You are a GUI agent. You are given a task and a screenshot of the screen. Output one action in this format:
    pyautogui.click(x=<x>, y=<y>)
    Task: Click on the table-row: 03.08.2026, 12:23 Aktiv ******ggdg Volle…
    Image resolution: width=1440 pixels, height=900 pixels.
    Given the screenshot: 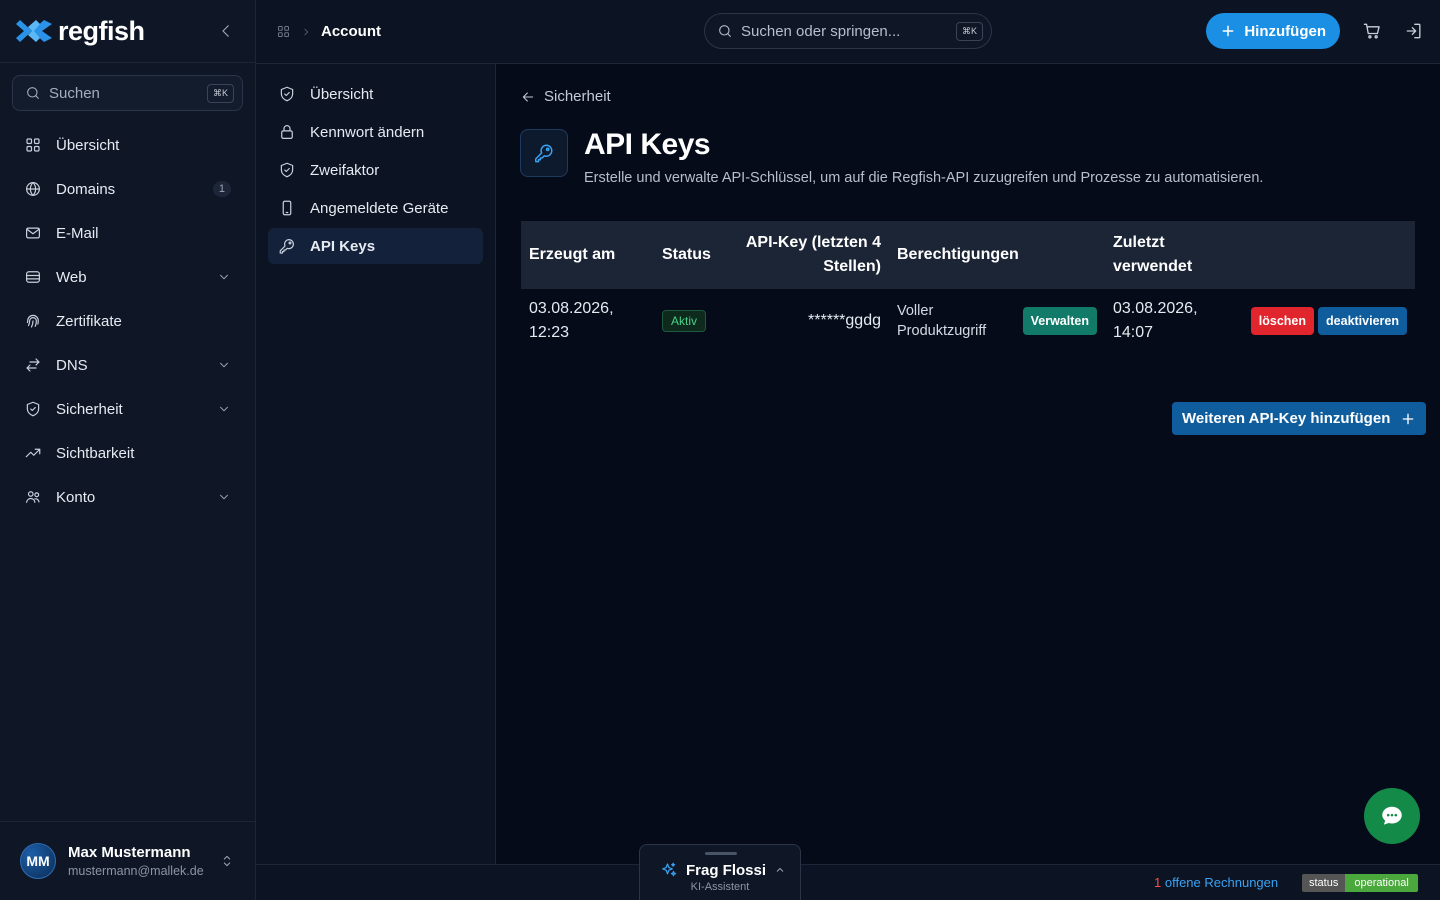 What is the action you would take?
    pyautogui.click(x=968, y=321)
    